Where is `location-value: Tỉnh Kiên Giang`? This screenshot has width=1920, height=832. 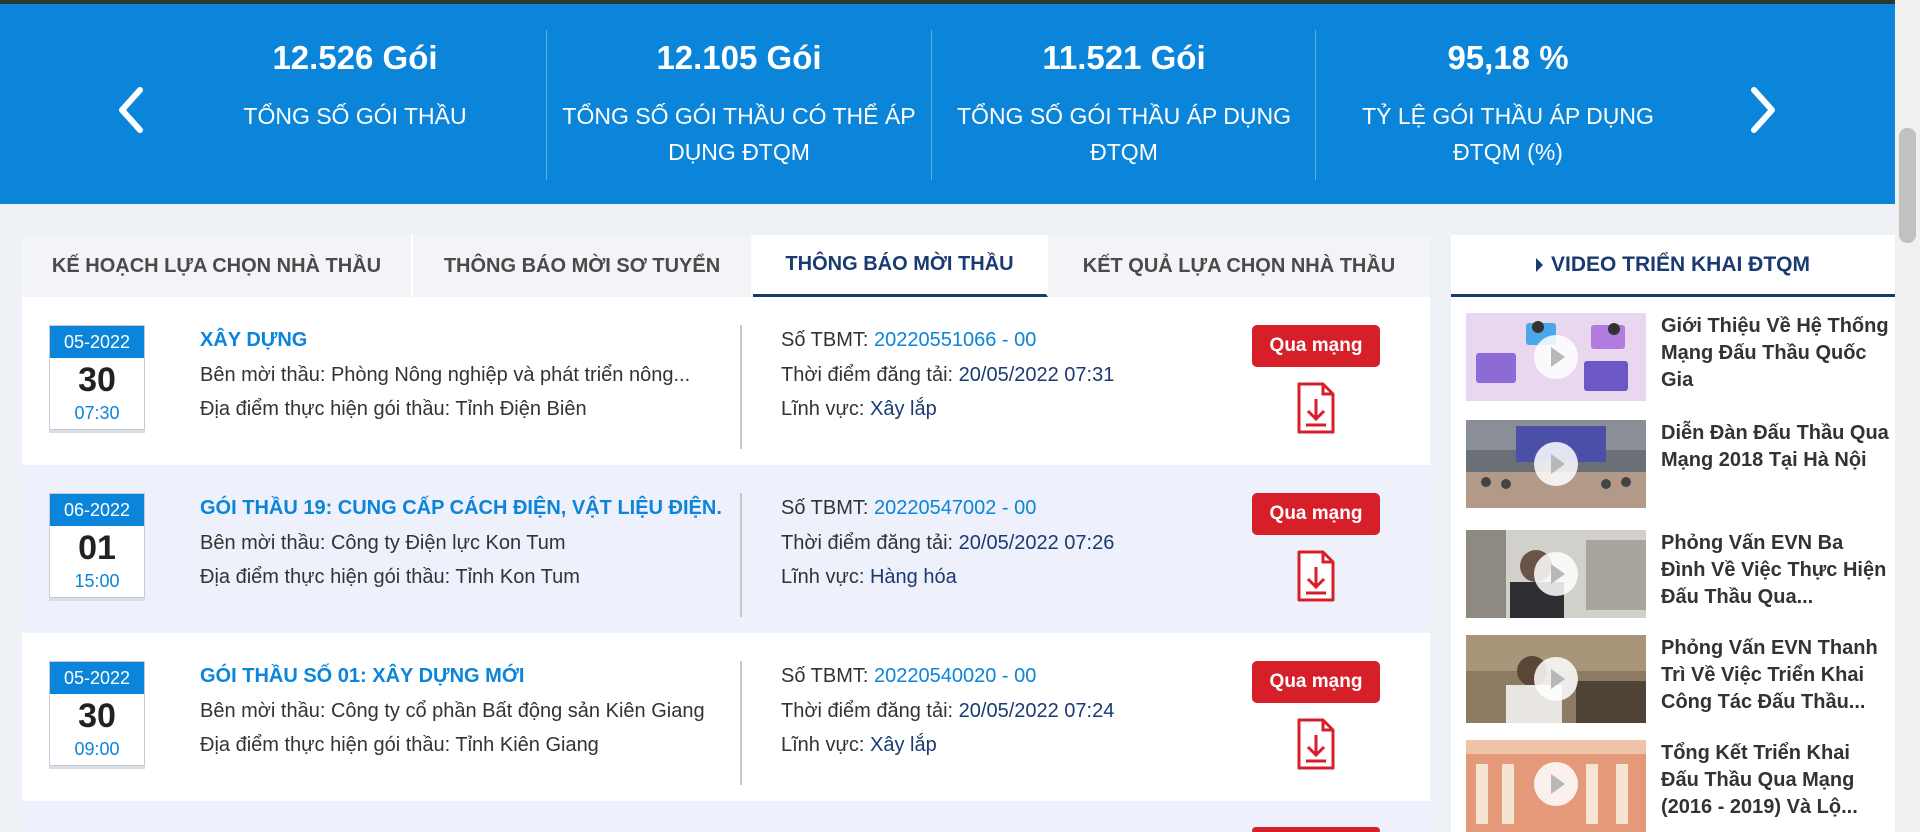 location-value: Tỉnh Kiên Giang is located at coordinates (527, 745).